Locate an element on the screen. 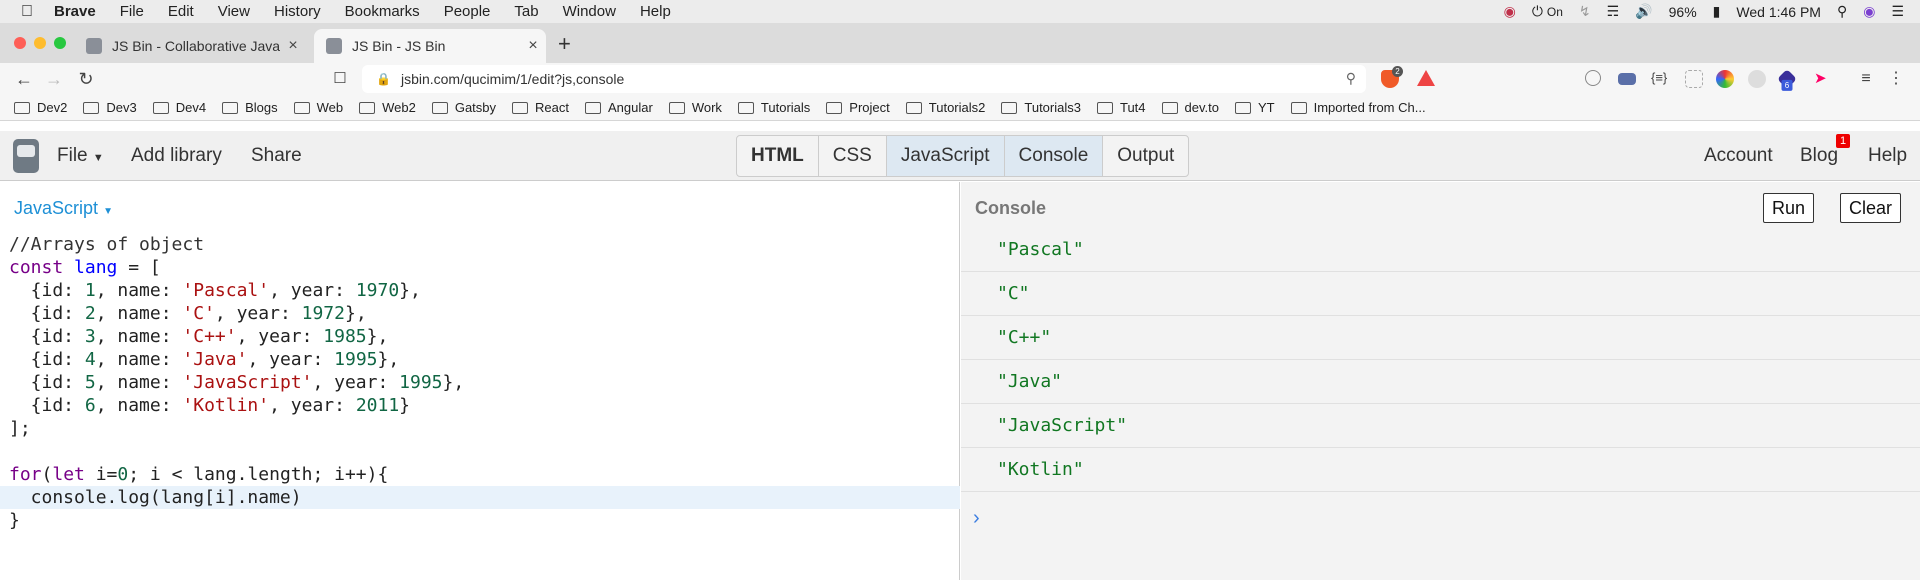 The width and height of the screenshot is (1920, 580). tab-html: HTML is located at coordinates (778, 156).